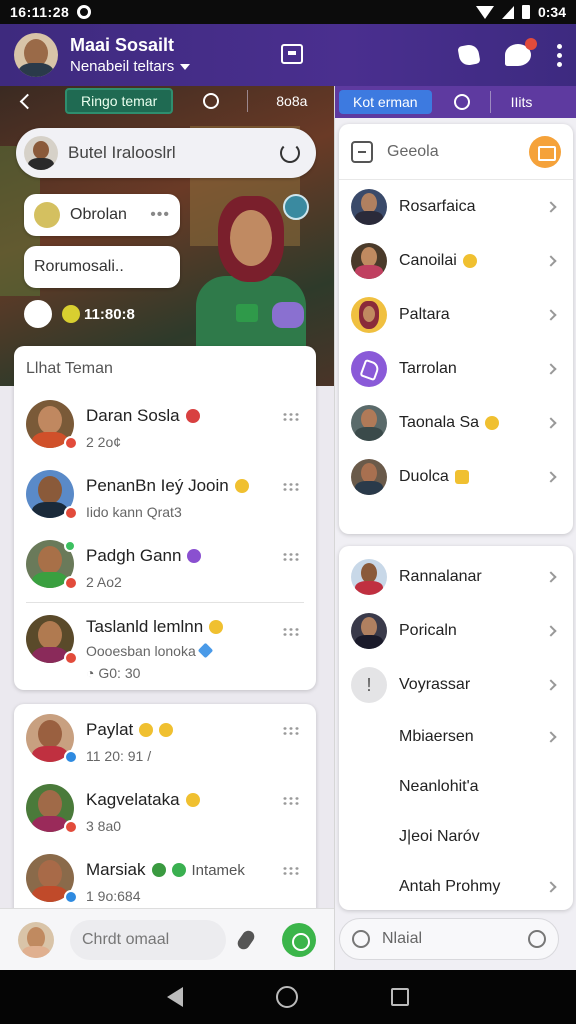 Image resolution: width=576 pixels, height=1024 pixels. What do you see at coordinates (456, 787) in the screenshot?
I see `menu-item: Neanlohit'a` at bounding box center [456, 787].